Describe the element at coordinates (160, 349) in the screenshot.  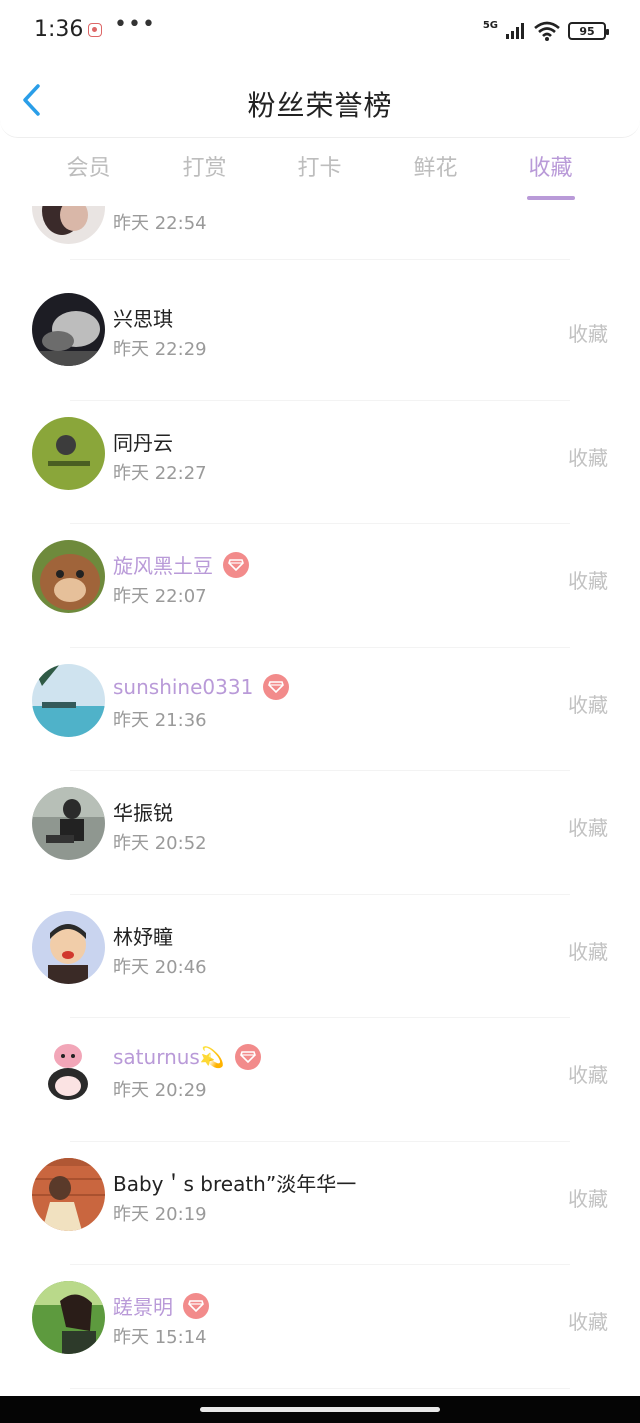
I see `item-time: 昨天 22:29` at that location.